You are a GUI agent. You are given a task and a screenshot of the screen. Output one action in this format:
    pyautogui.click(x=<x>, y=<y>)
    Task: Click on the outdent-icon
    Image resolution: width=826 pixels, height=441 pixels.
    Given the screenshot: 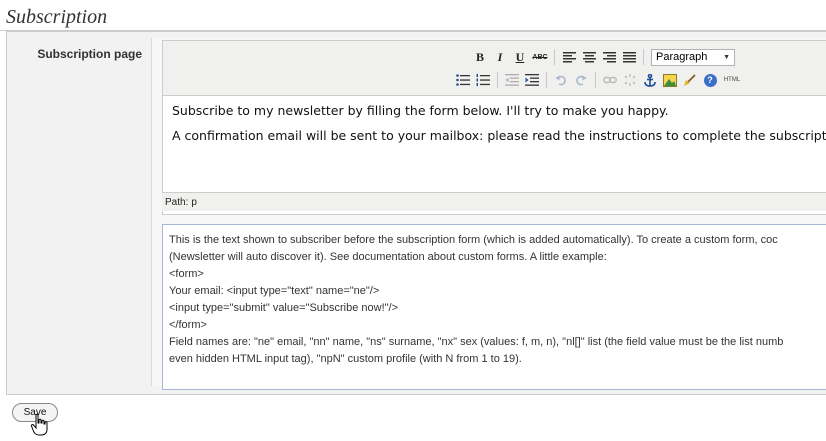 What is the action you would take?
    pyautogui.click(x=512, y=80)
    